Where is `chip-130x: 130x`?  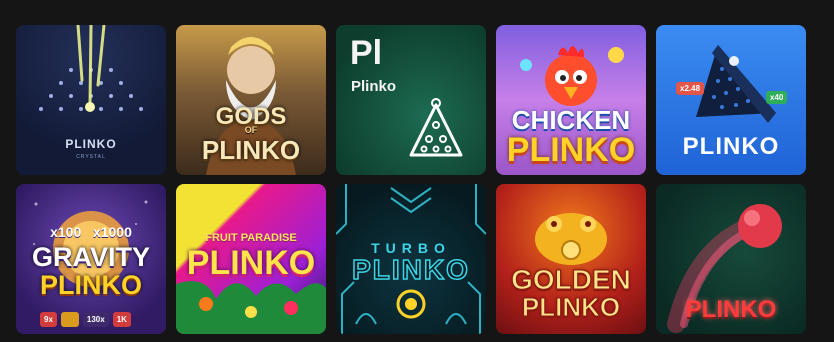 chip-130x: 130x is located at coordinates (95, 319).